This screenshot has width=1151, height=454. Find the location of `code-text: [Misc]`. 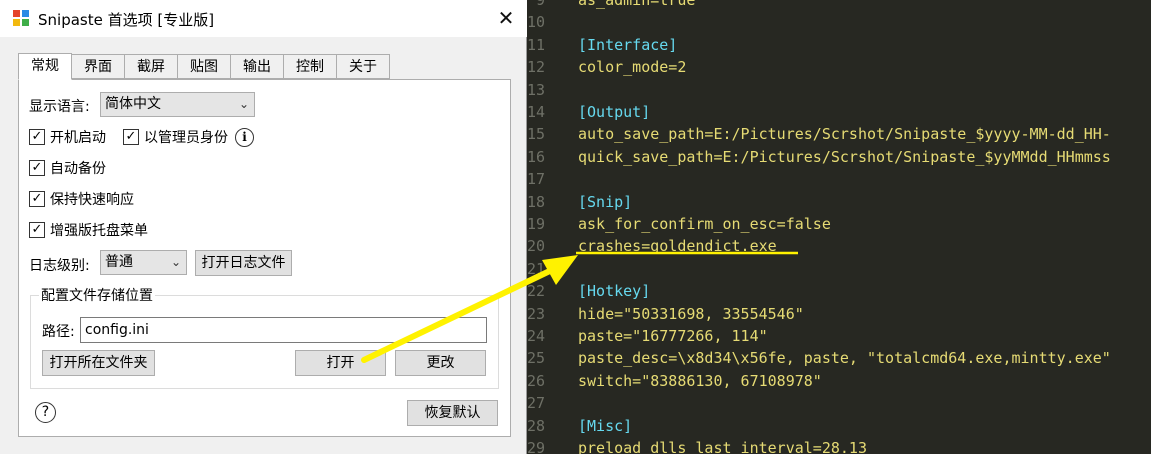

code-text: [Misc] is located at coordinates (605, 425).